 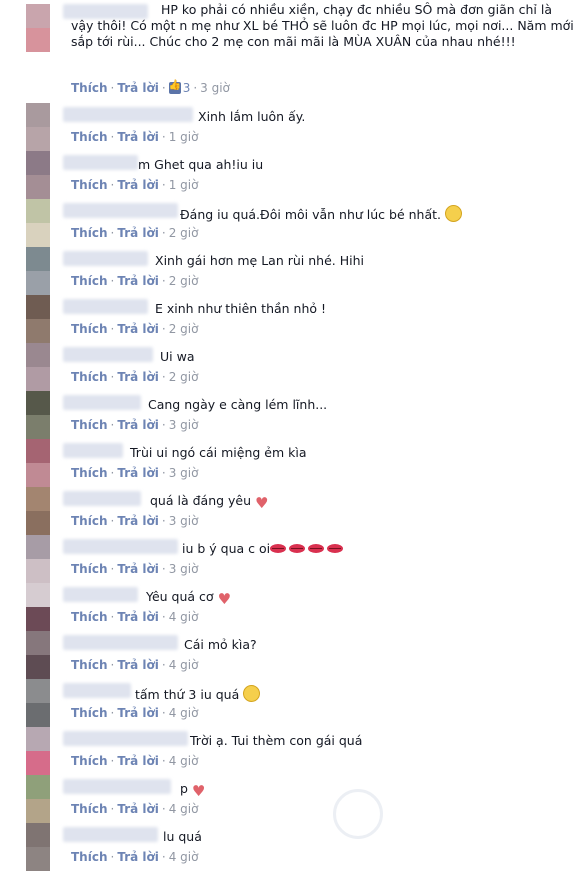 What do you see at coordinates (193, 790) in the screenshot?
I see `comment-text: p ♥` at bounding box center [193, 790].